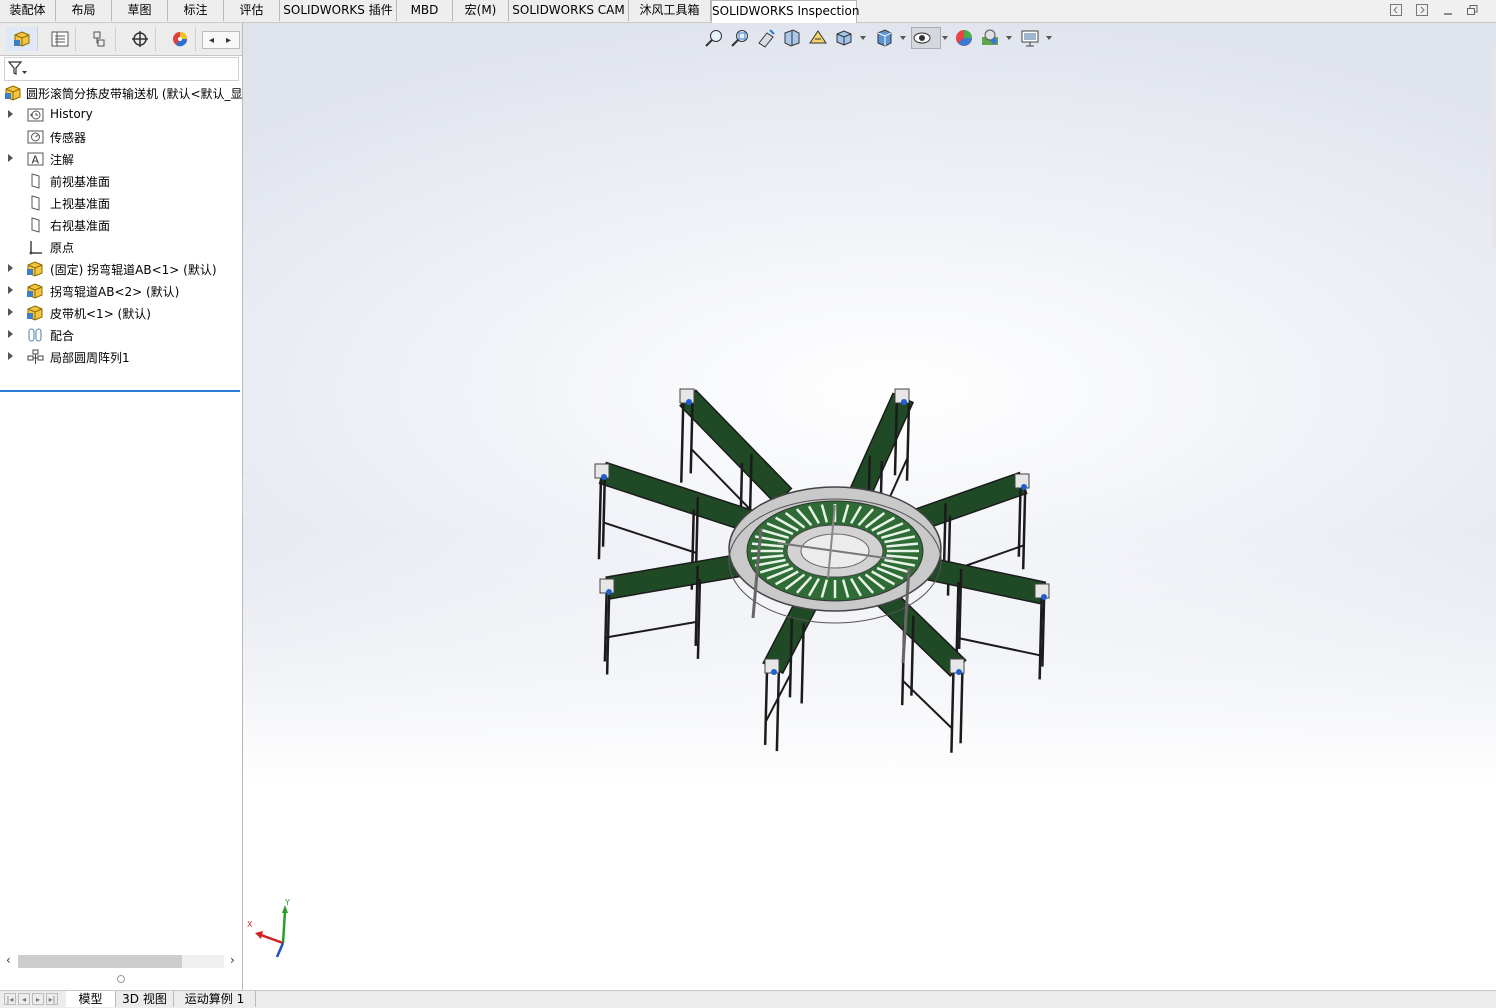 This screenshot has height=1008, width=1496. I want to click on conveyor-model, so click(838, 558).